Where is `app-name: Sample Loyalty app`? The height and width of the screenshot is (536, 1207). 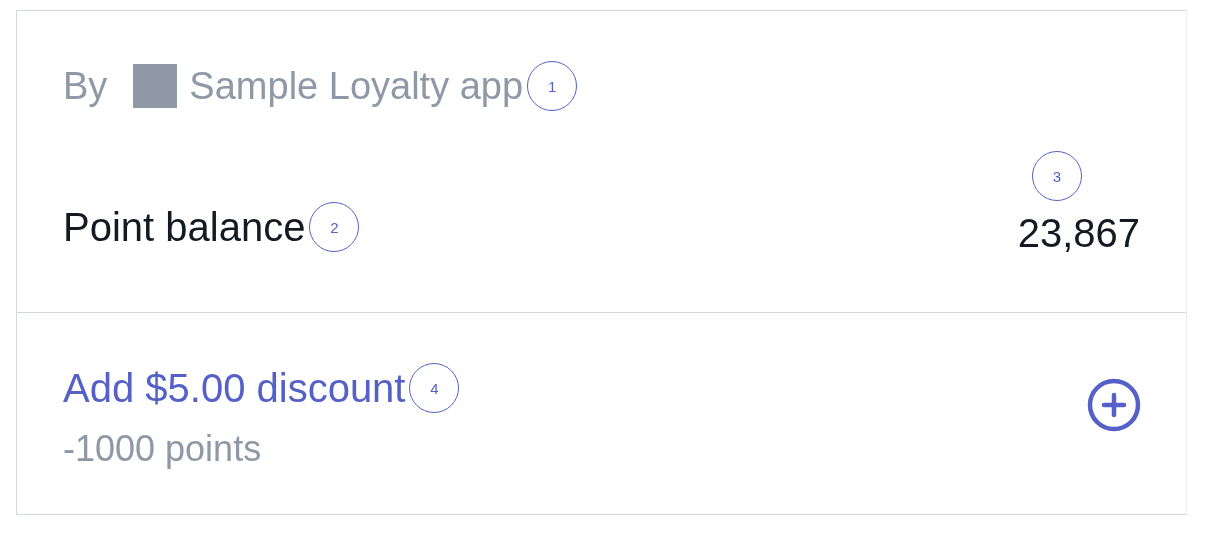
app-name: Sample Loyalty app is located at coordinates (356, 86).